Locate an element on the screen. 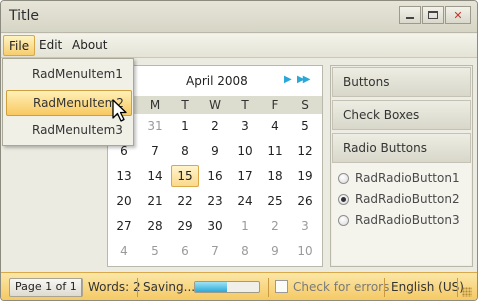 This screenshot has width=478, height=301. radio-option-1: RadRadioButton1 is located at coordinates (399, 178).